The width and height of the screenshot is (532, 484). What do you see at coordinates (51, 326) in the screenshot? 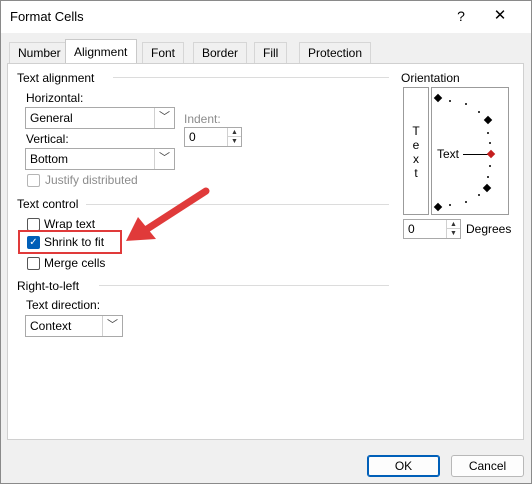
I see `text-direction-value: Context` at bounding box center [51, 326].